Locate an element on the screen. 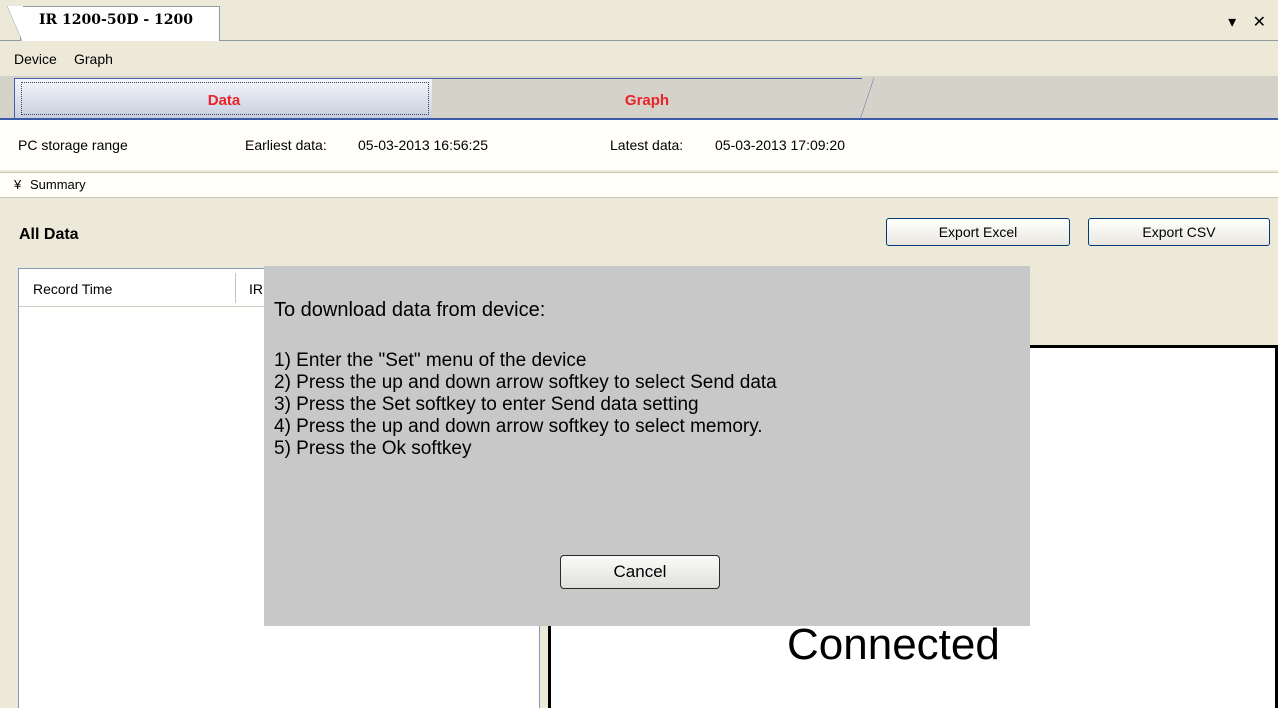 The height and width of the screenshot is (708, 1278). document-tab: IR 1200-50D - 1200 is located at coordinates (113, 24).